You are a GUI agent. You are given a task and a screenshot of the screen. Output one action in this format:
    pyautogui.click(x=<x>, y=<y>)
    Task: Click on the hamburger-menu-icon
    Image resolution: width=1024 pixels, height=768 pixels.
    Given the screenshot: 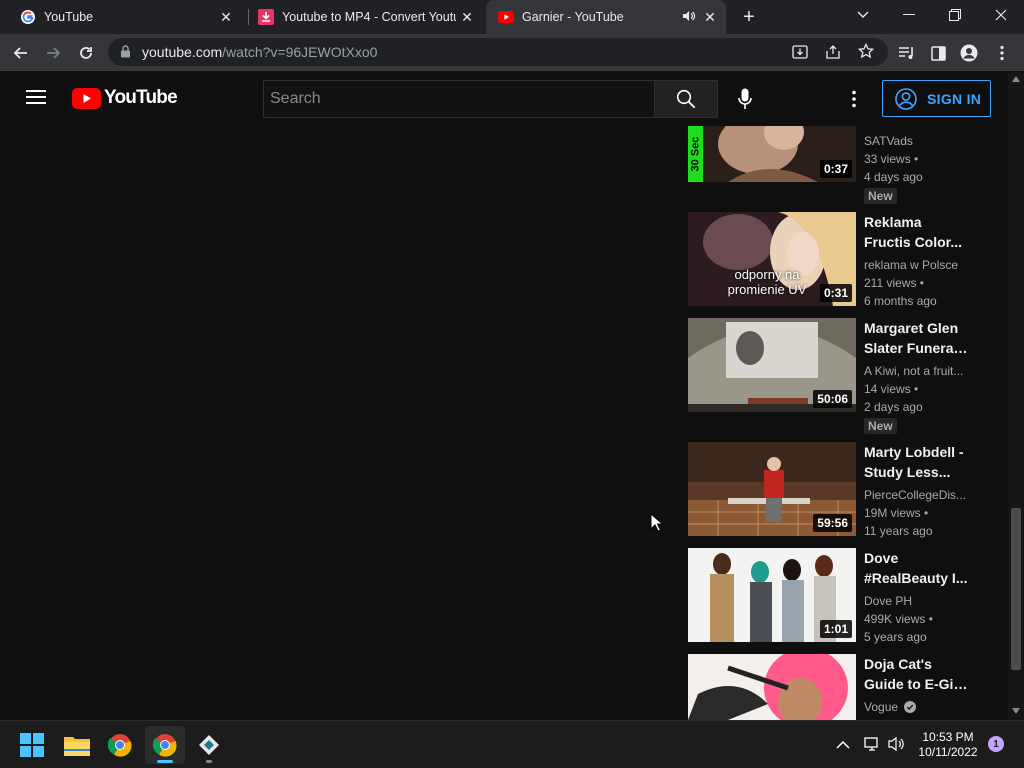 What is the action you would take?
    pyautogui.click(x=36, y=99)
    